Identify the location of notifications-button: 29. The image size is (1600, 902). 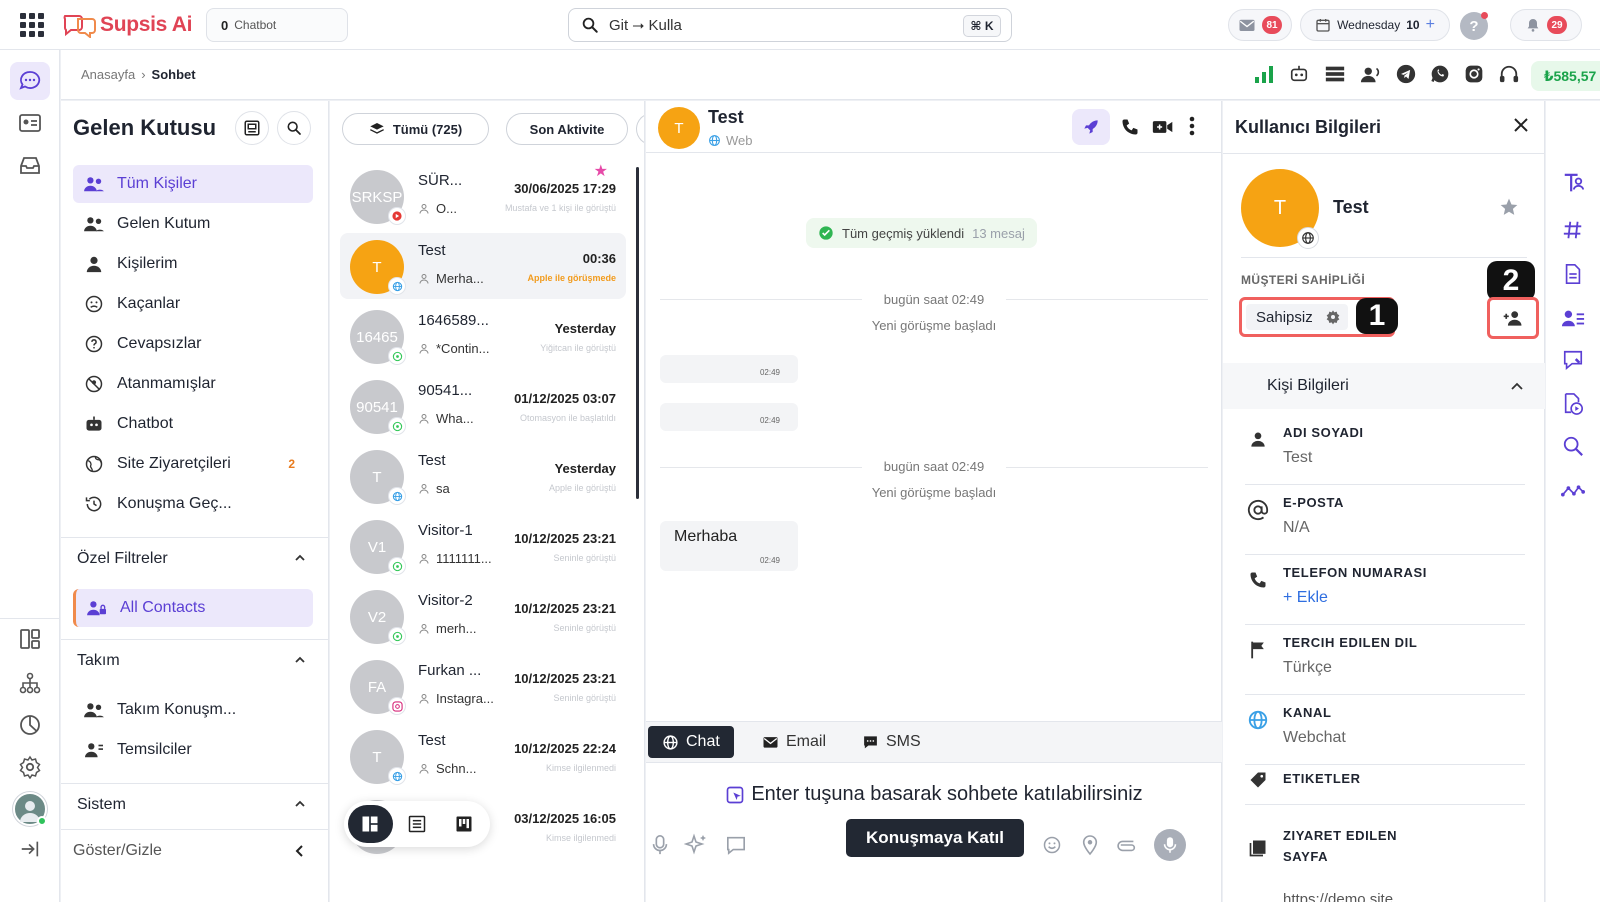
(1546, 25).